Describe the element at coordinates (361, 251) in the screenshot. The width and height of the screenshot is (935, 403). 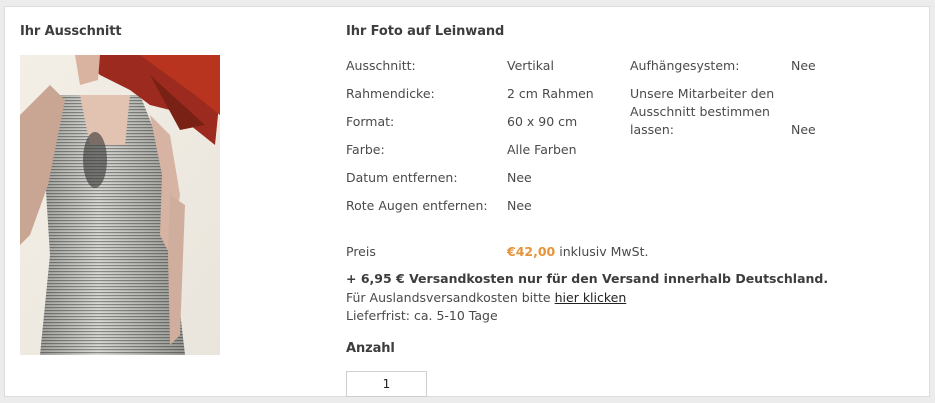
I see `price-label: Preis` at that location.